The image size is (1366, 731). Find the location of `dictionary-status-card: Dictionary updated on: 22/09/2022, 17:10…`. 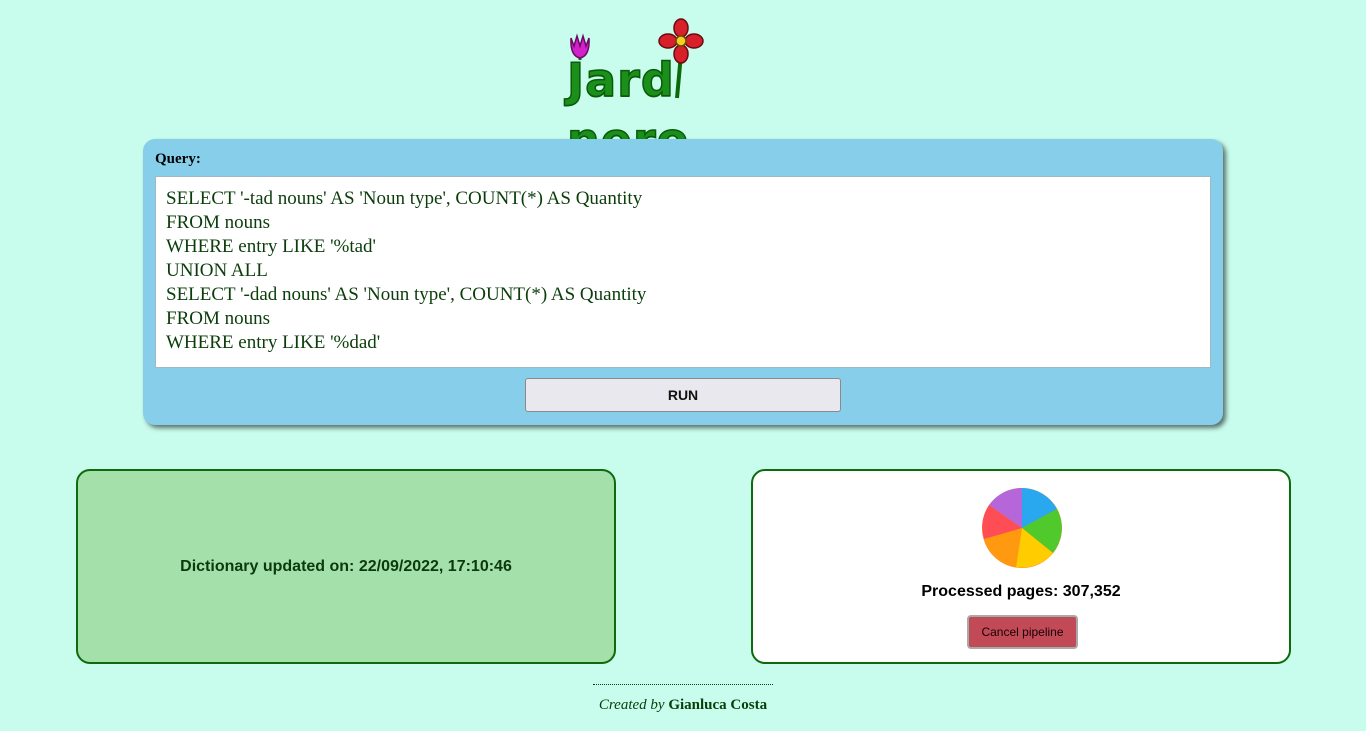

dictionary-status-card: Dictionary updated on: 22/09/2022, 17:10… is located at coordinates (346, 566).